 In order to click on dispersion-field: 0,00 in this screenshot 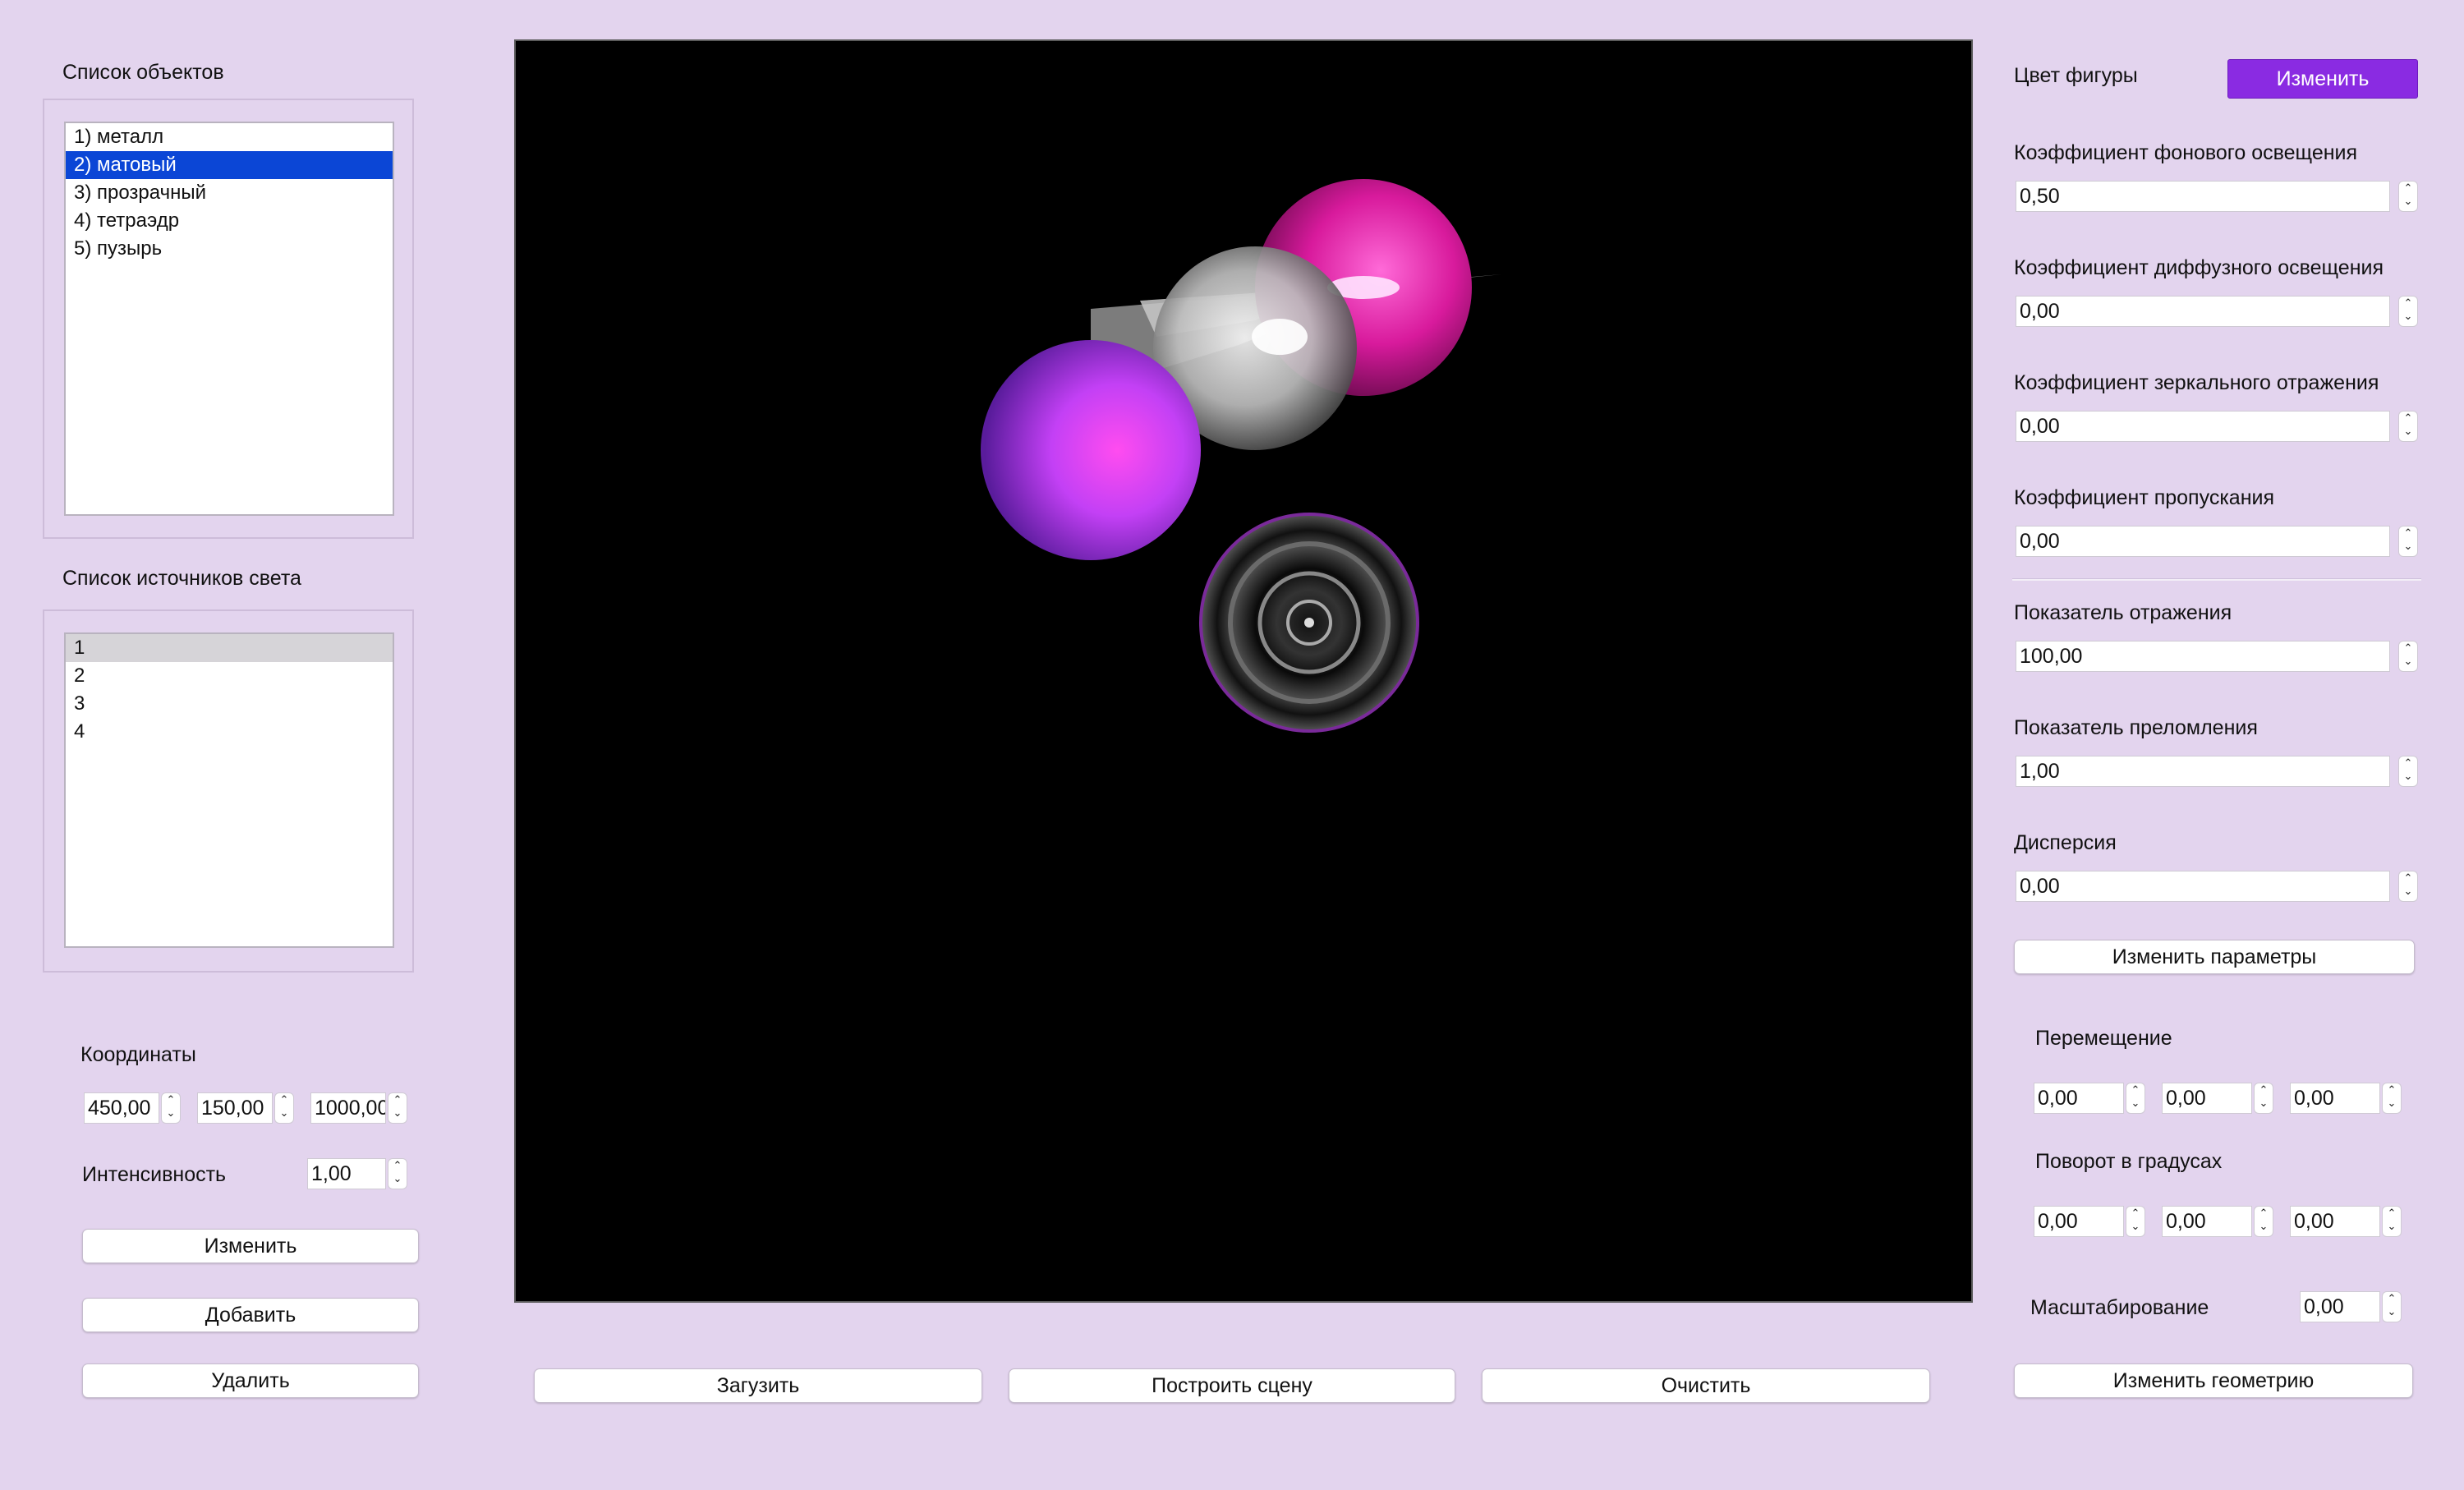, I will do `click(2203, 886)`.